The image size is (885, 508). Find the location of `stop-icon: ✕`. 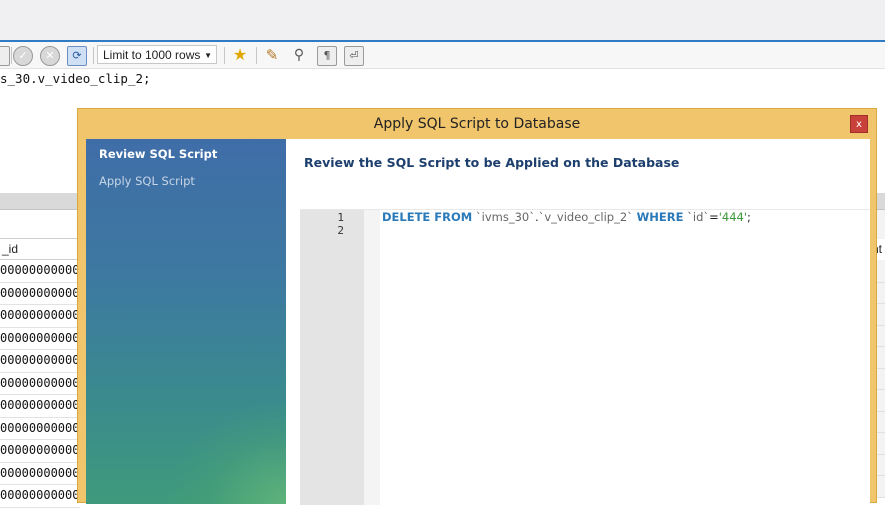

stop-icon: ✕ is located at coordinates (50, 56).